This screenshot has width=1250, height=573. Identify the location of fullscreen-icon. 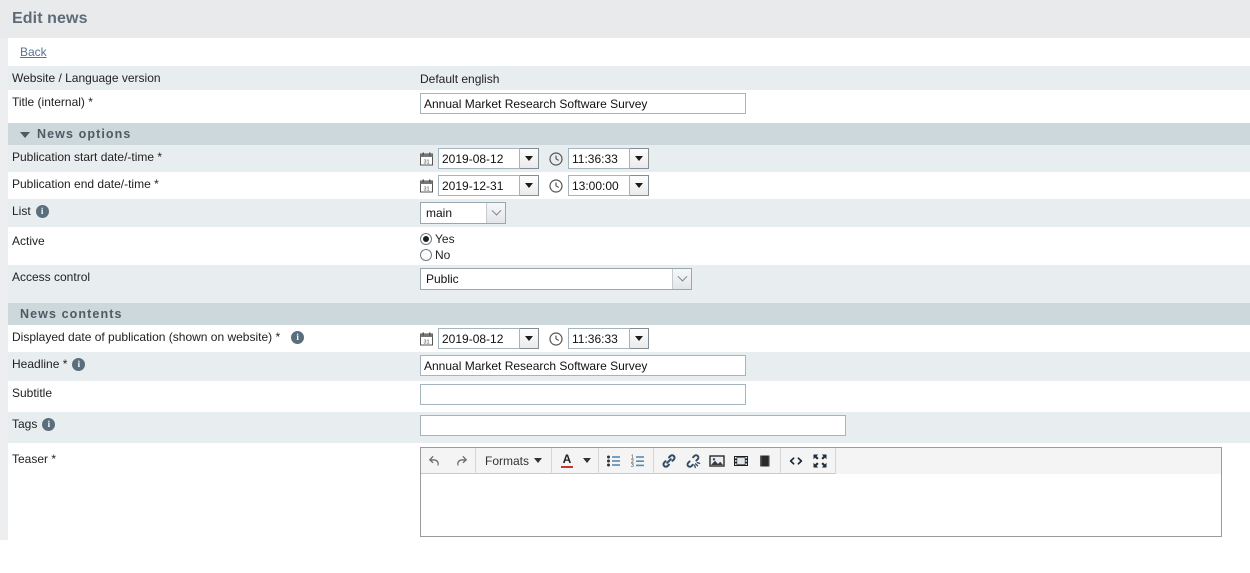
(820, 461).